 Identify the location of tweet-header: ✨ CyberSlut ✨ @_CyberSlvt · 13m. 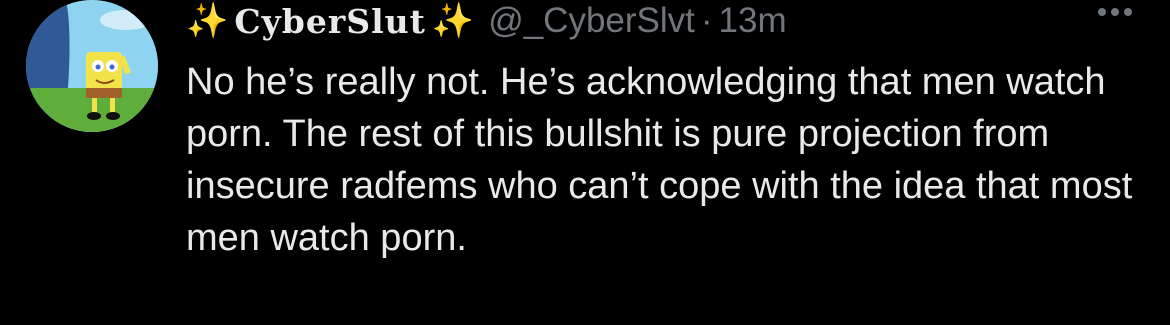
(486, 24).